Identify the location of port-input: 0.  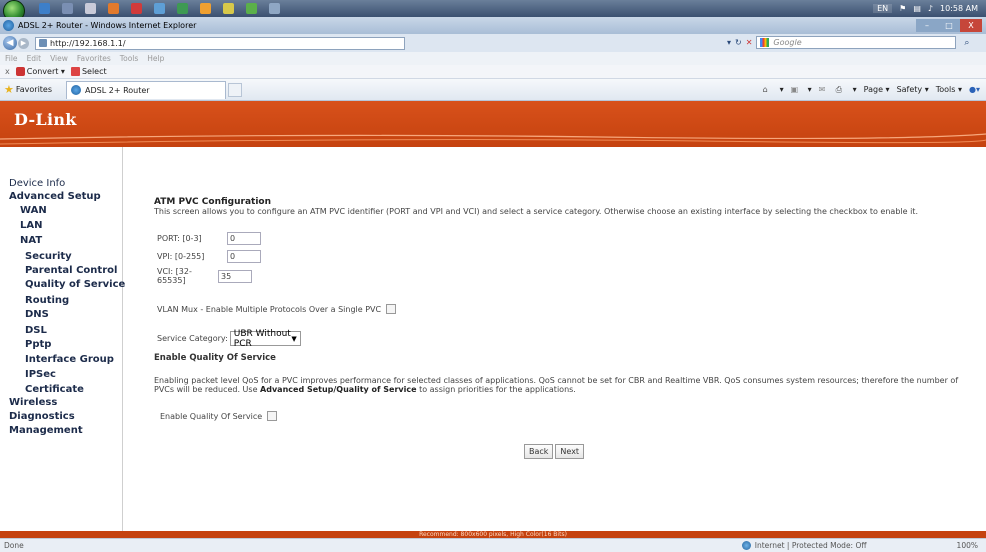
(244, 238).